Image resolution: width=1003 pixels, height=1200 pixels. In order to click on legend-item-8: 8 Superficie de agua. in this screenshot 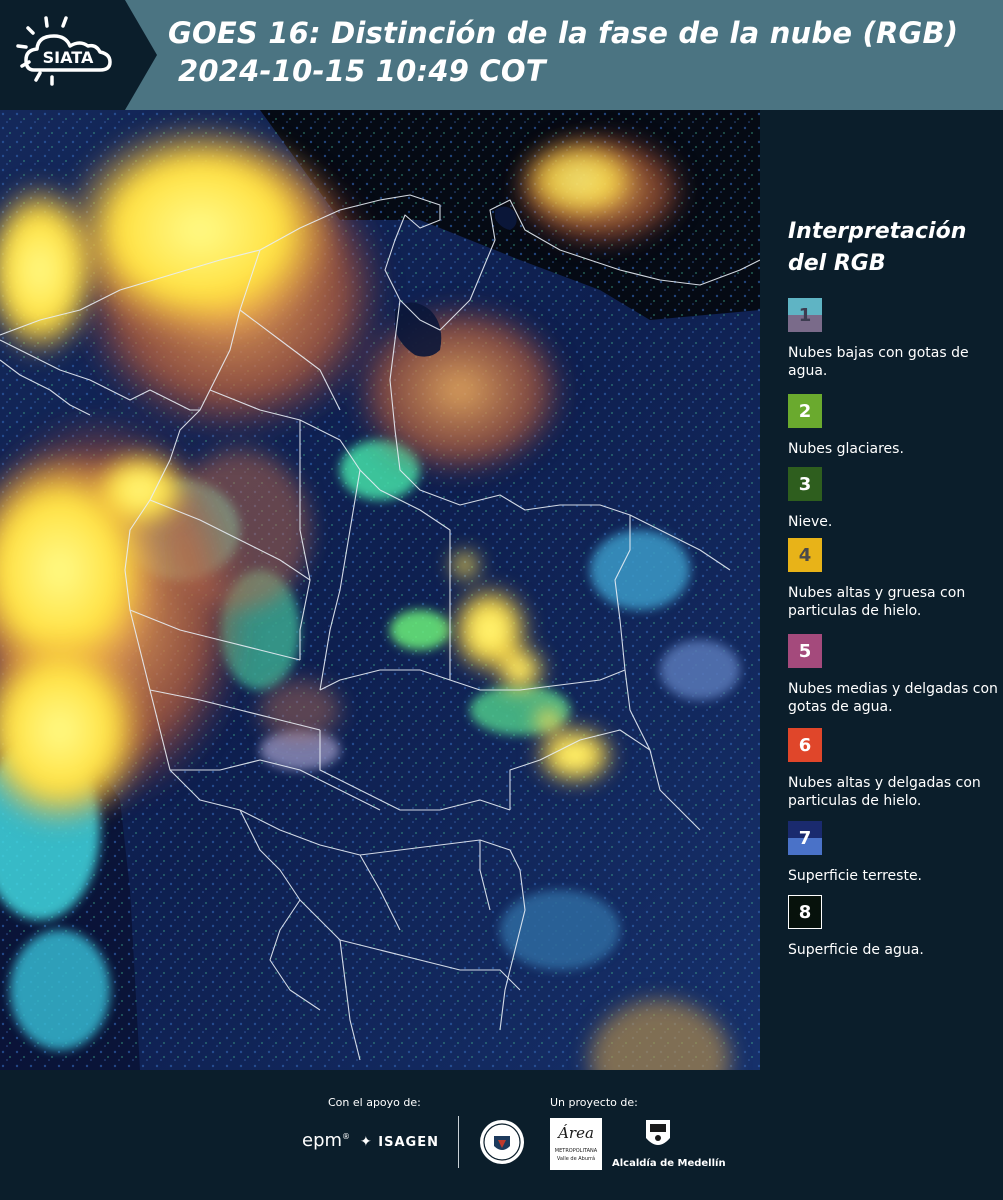, I will do `click(893, 927)`.